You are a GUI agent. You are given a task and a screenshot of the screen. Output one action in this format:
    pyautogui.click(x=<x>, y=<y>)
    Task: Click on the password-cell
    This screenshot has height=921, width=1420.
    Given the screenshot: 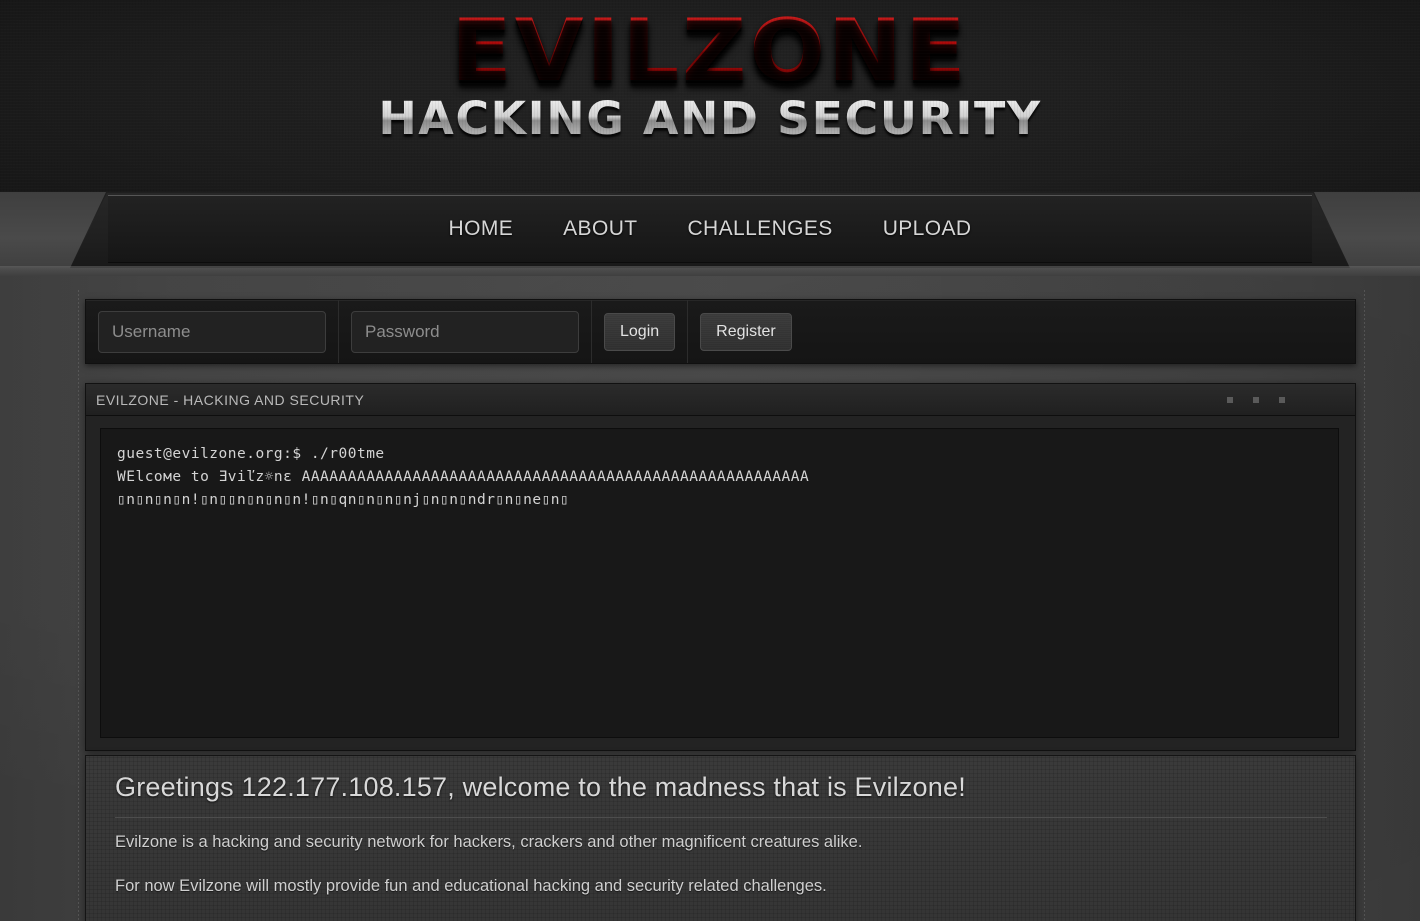 What is the action you would take?
    pyautogui.click(x=465, y=331)
    